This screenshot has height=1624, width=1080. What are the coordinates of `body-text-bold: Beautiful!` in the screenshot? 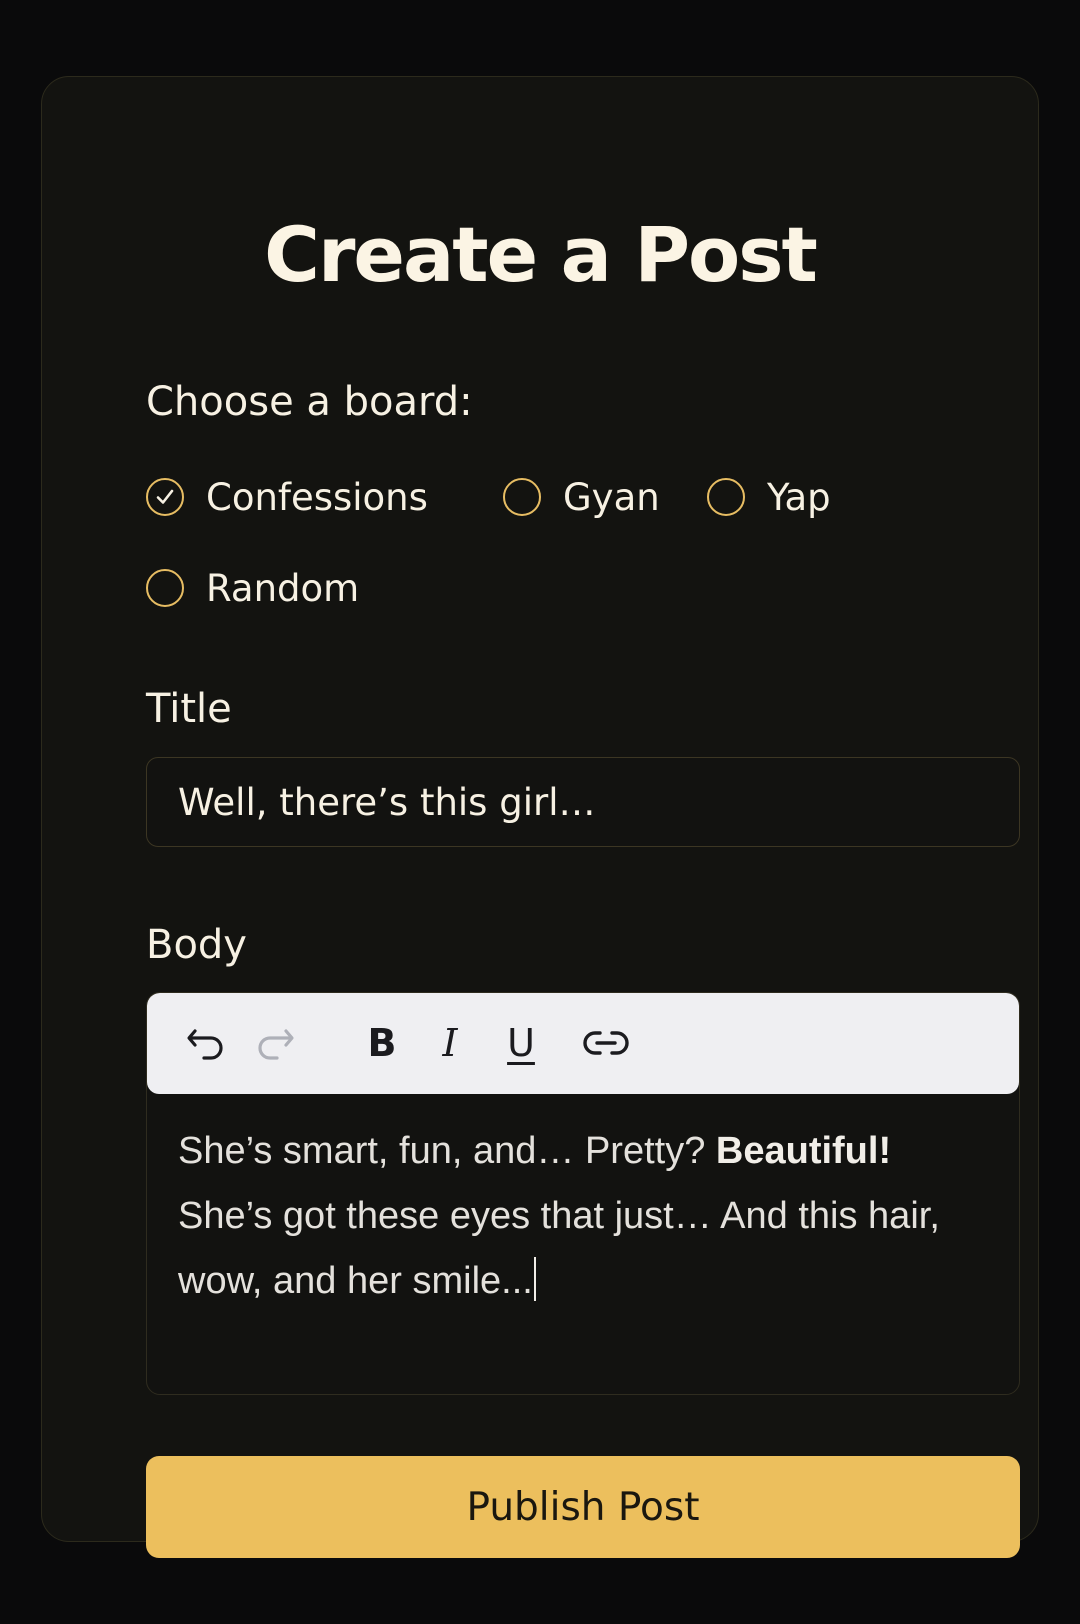 It's located at (803, 1151).